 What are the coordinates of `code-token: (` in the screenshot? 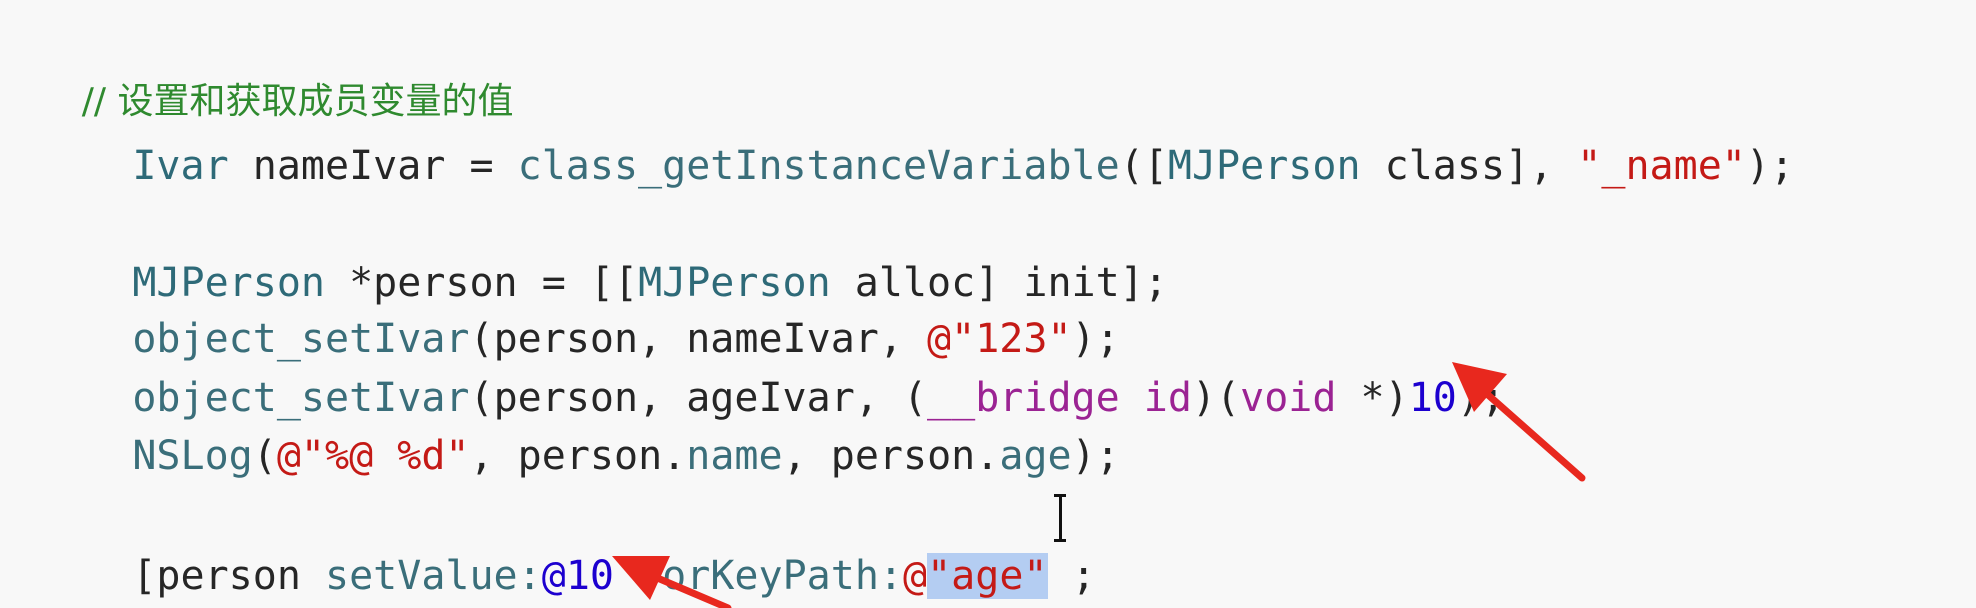 It's located at (264, 456).